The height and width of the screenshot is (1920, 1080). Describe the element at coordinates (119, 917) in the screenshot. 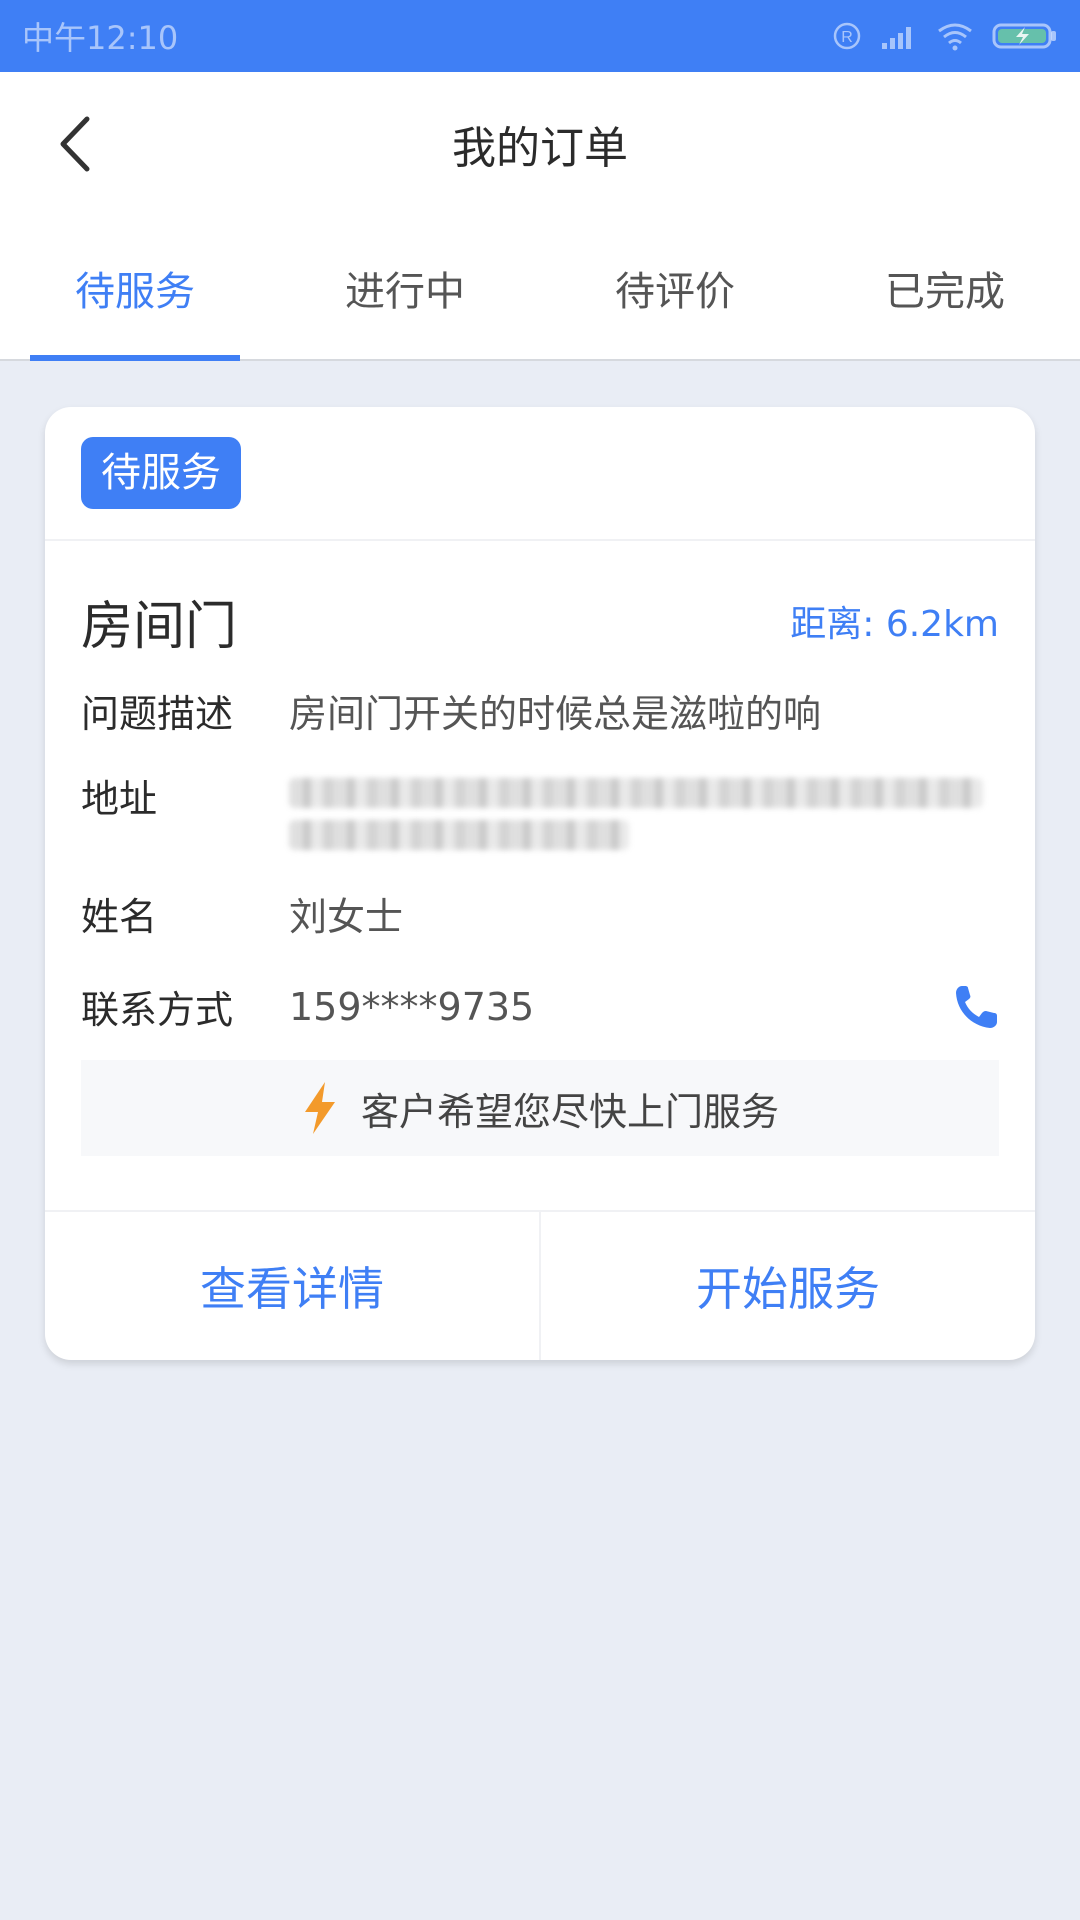

I see `name-label: 姓名` at that location.